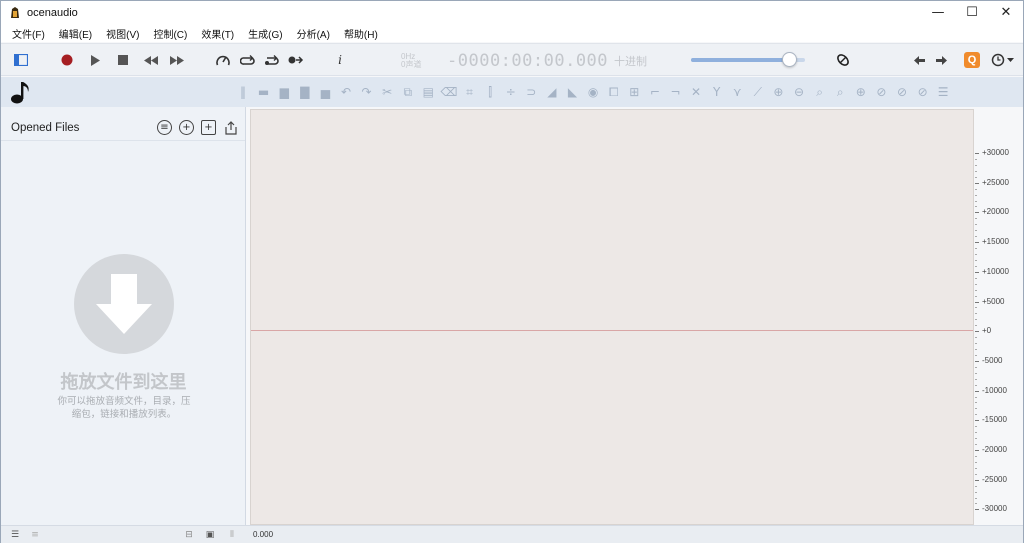 This screenshot has width=1024, height=543. What do you see at coordinates (170, 33) in the screenshot?
I see `menu-control: 控制(C)` at bounding box center [170, 33].